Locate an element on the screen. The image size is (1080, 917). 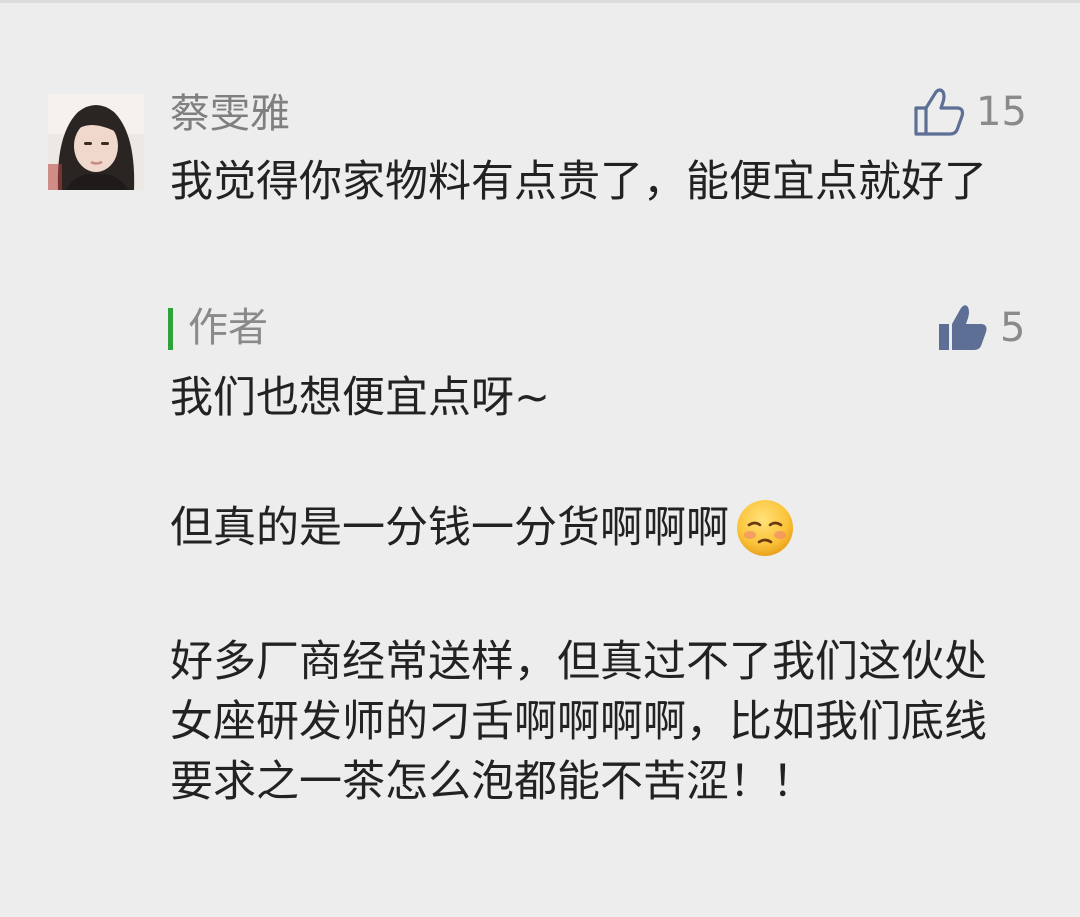
thumbs-up-outline-icon is located at coordinates (939, 112).